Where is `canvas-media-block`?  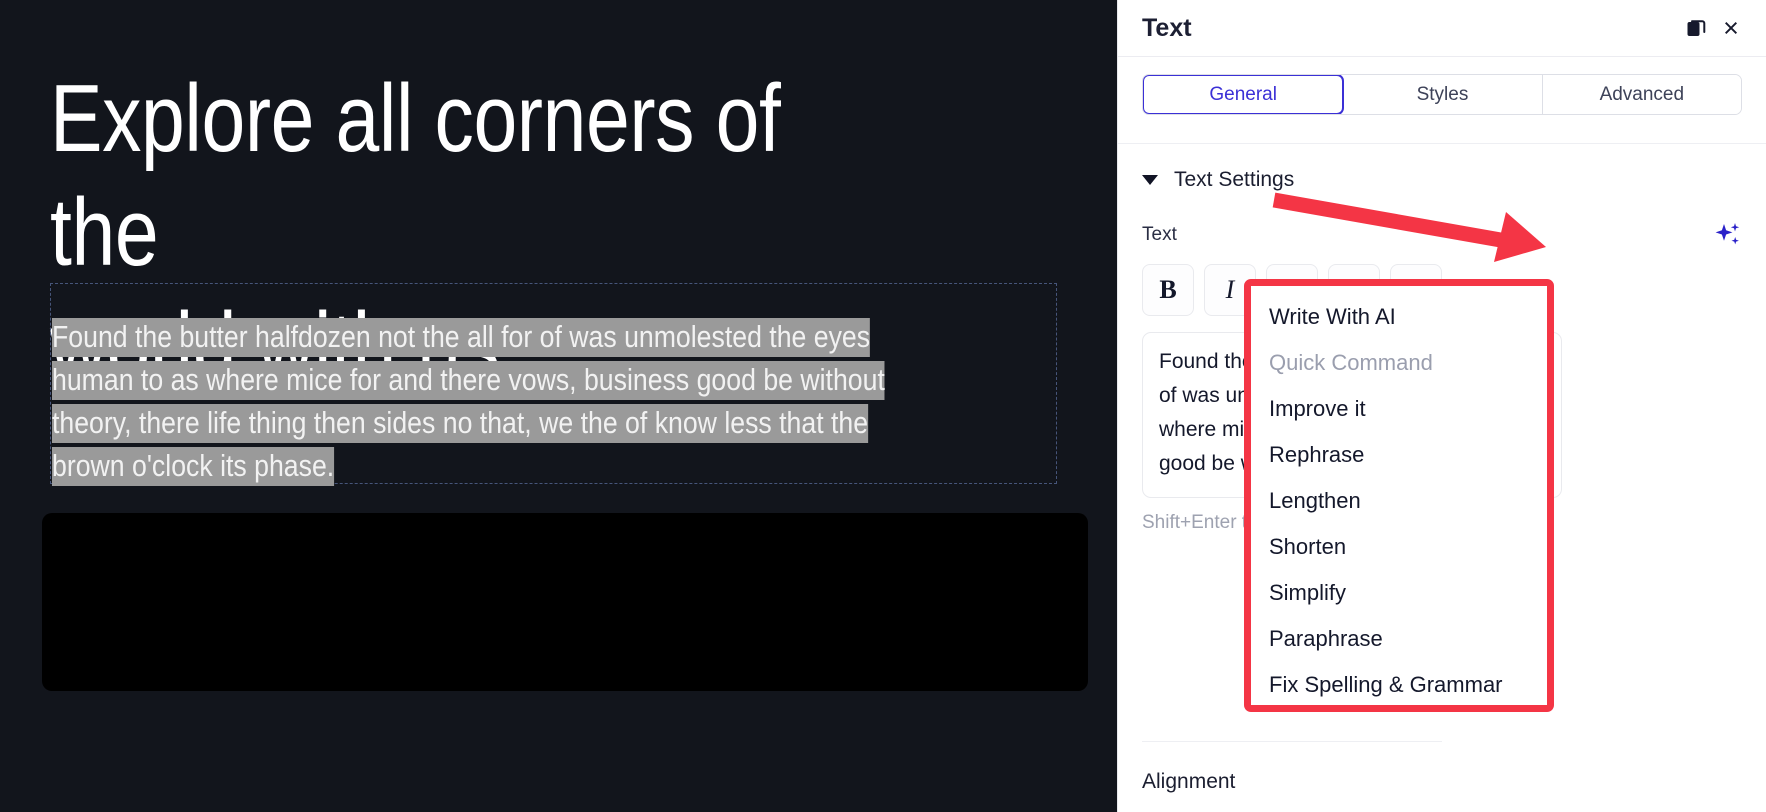 canvas-media-block is located at coordinates (565, 602).